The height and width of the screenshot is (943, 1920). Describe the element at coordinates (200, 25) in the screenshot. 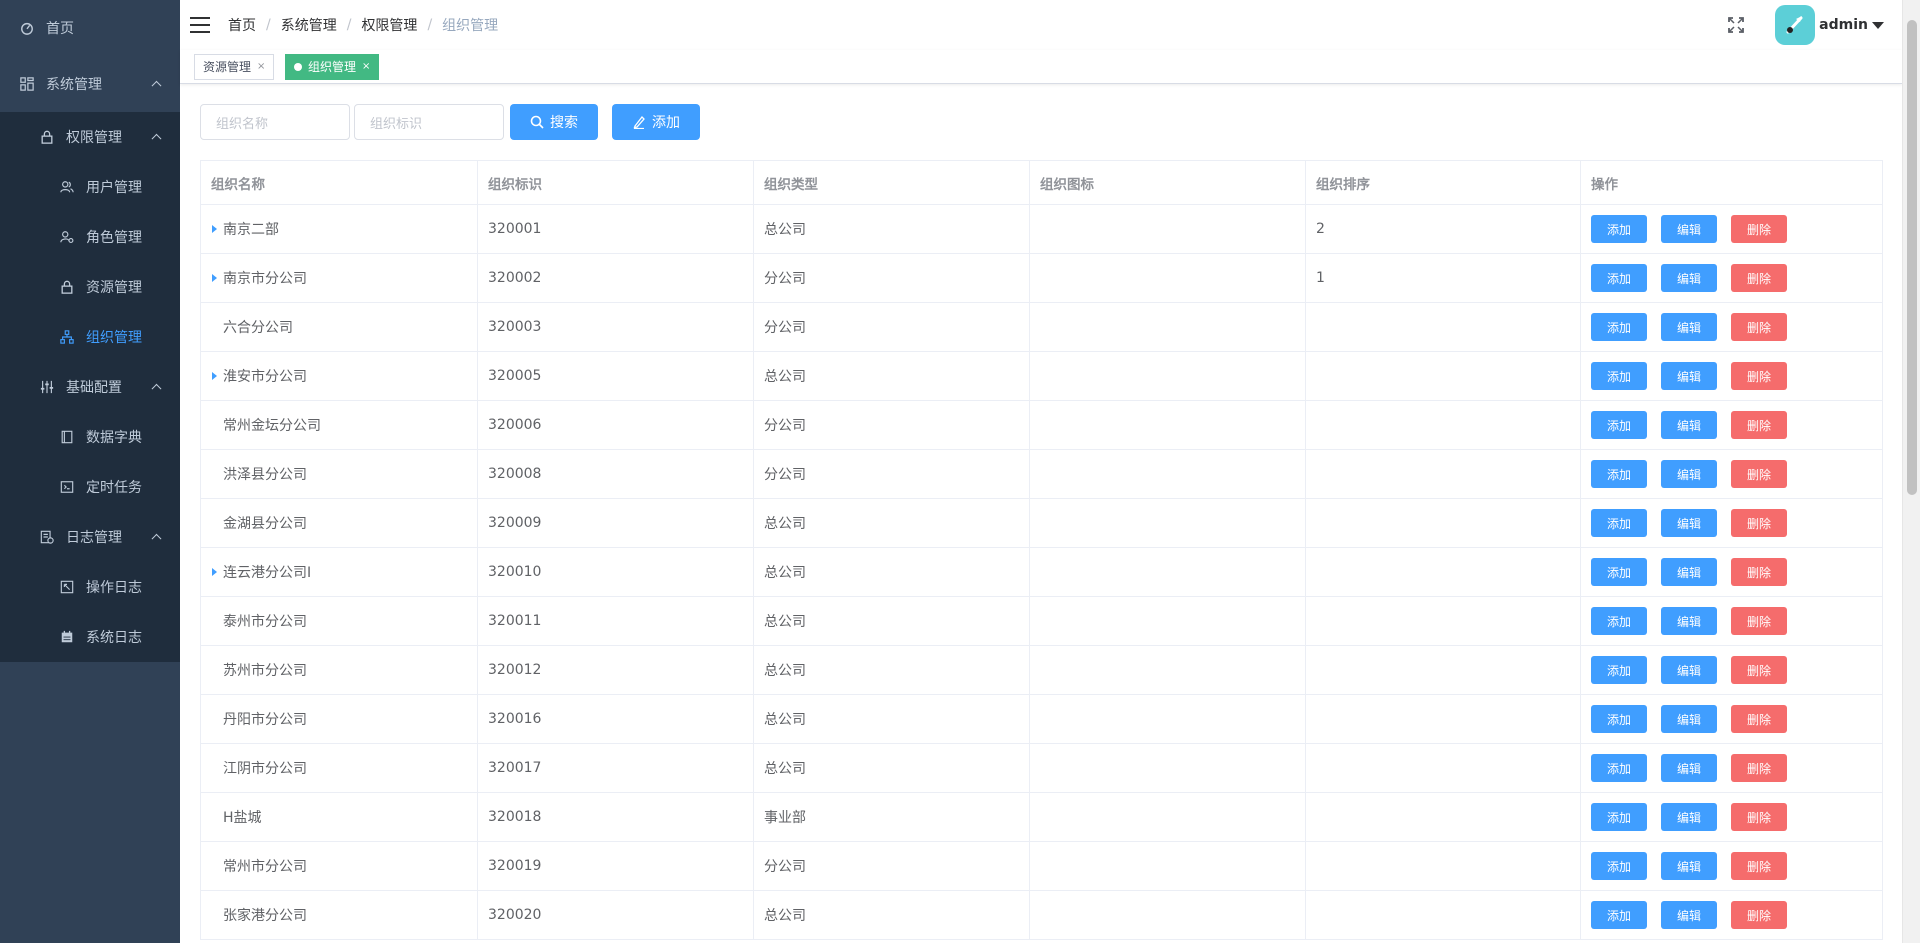

I see `hamburger-menu-icon` at that location.